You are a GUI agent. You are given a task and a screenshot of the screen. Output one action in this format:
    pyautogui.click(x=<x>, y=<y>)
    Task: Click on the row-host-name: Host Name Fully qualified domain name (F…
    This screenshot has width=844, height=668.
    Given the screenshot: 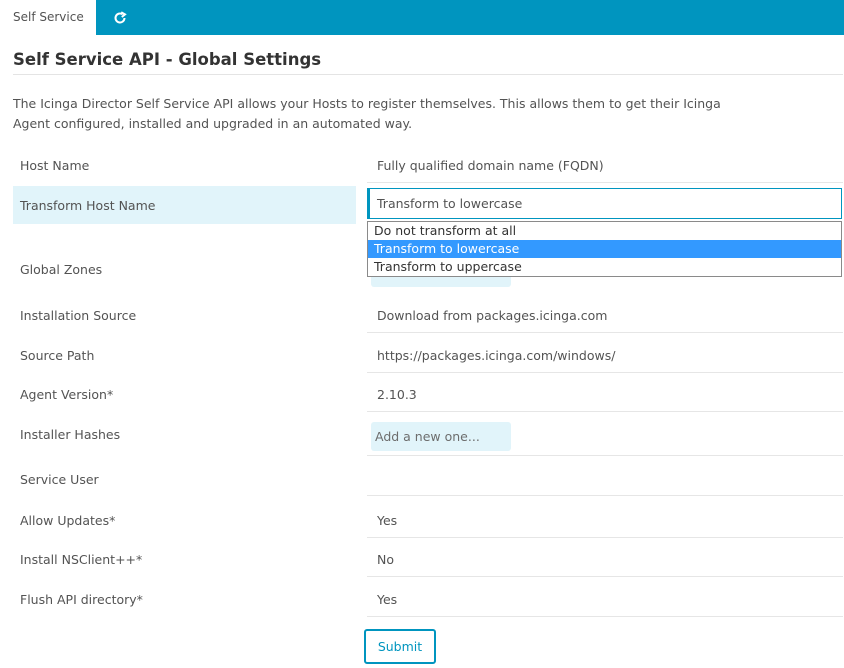 What is the action you would take?
    pyautogui.click(x=428, y=165)
    